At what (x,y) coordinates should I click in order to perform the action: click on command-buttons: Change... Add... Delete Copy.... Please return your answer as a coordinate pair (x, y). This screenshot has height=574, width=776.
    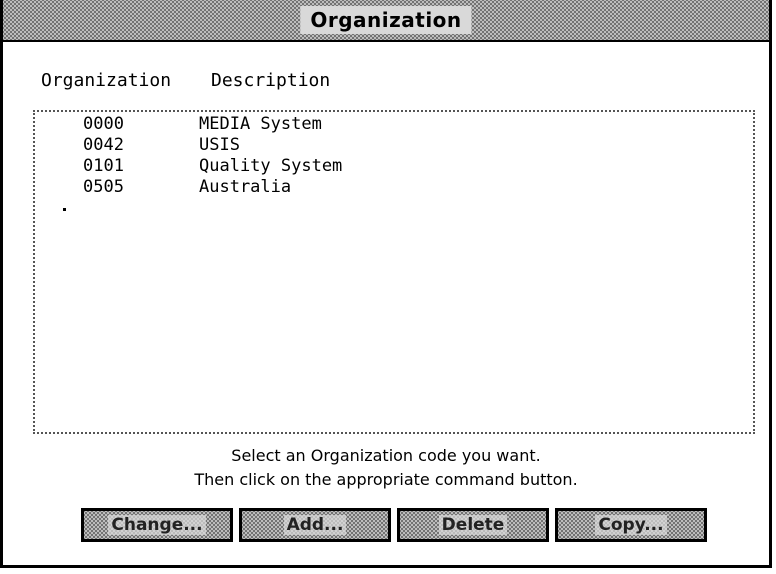
    Looking at the image, I should click on (394, 525).